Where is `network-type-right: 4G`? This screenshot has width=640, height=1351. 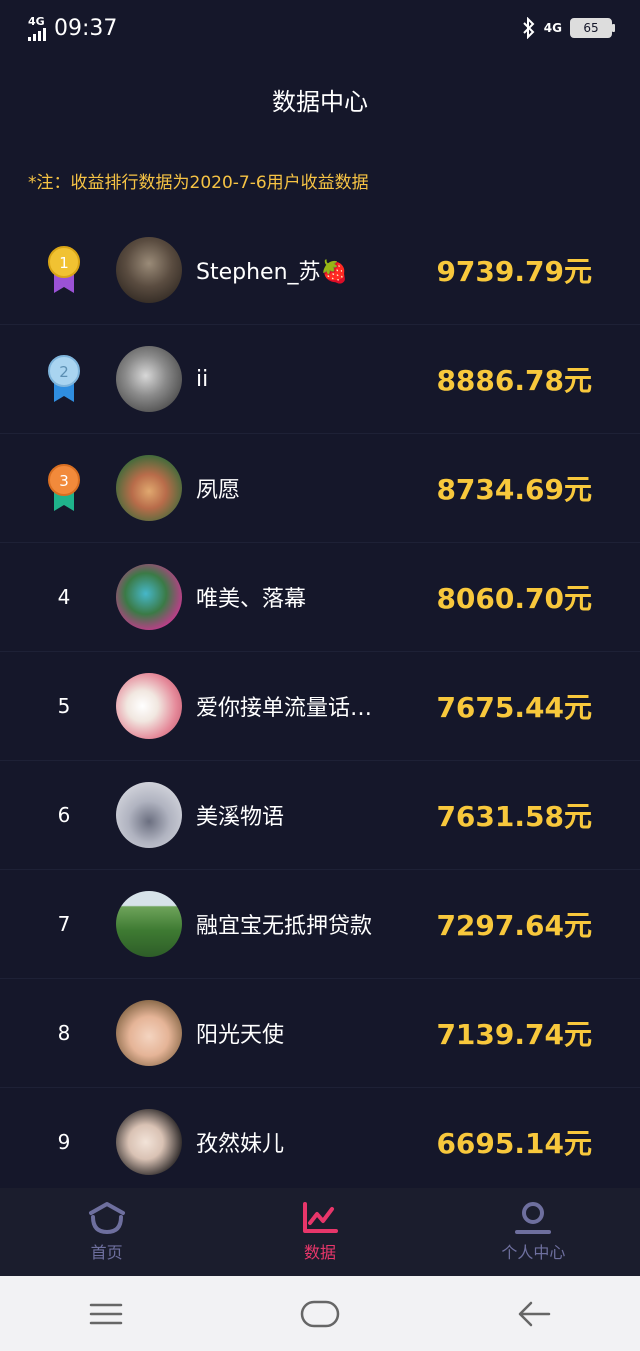 network-type-right: 4G is located at coordinates (552, 28).